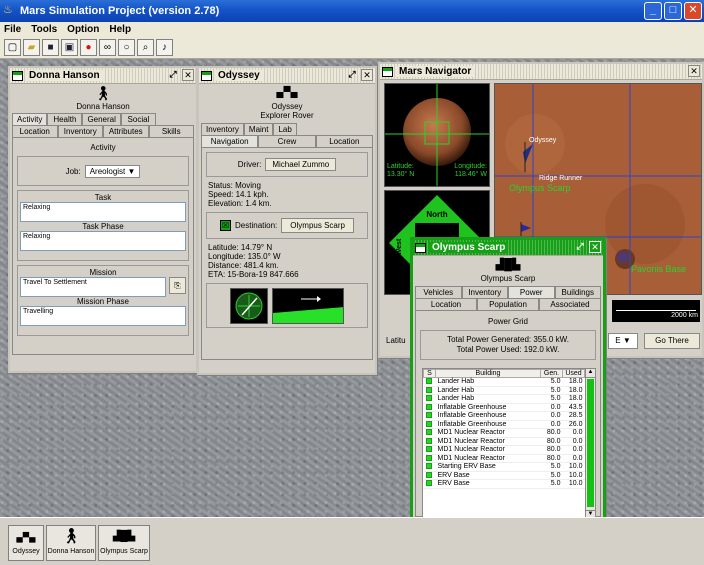 The width and height of the screenshot is (704, 565). What do you see at coordinates (258, 129) in the screenshot?
I see `tab-maint: Maint` at bounding box center [258, 129].